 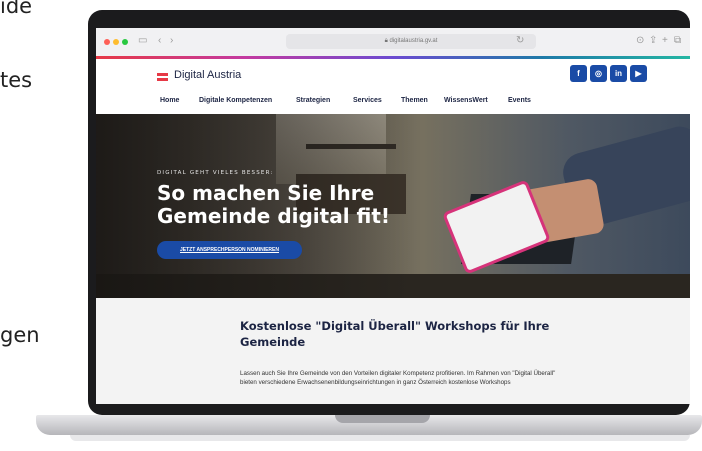 I want to click on hero-title: So machen Sie Ihre Gemeinde digital fit!, so click(x=274, y=204).